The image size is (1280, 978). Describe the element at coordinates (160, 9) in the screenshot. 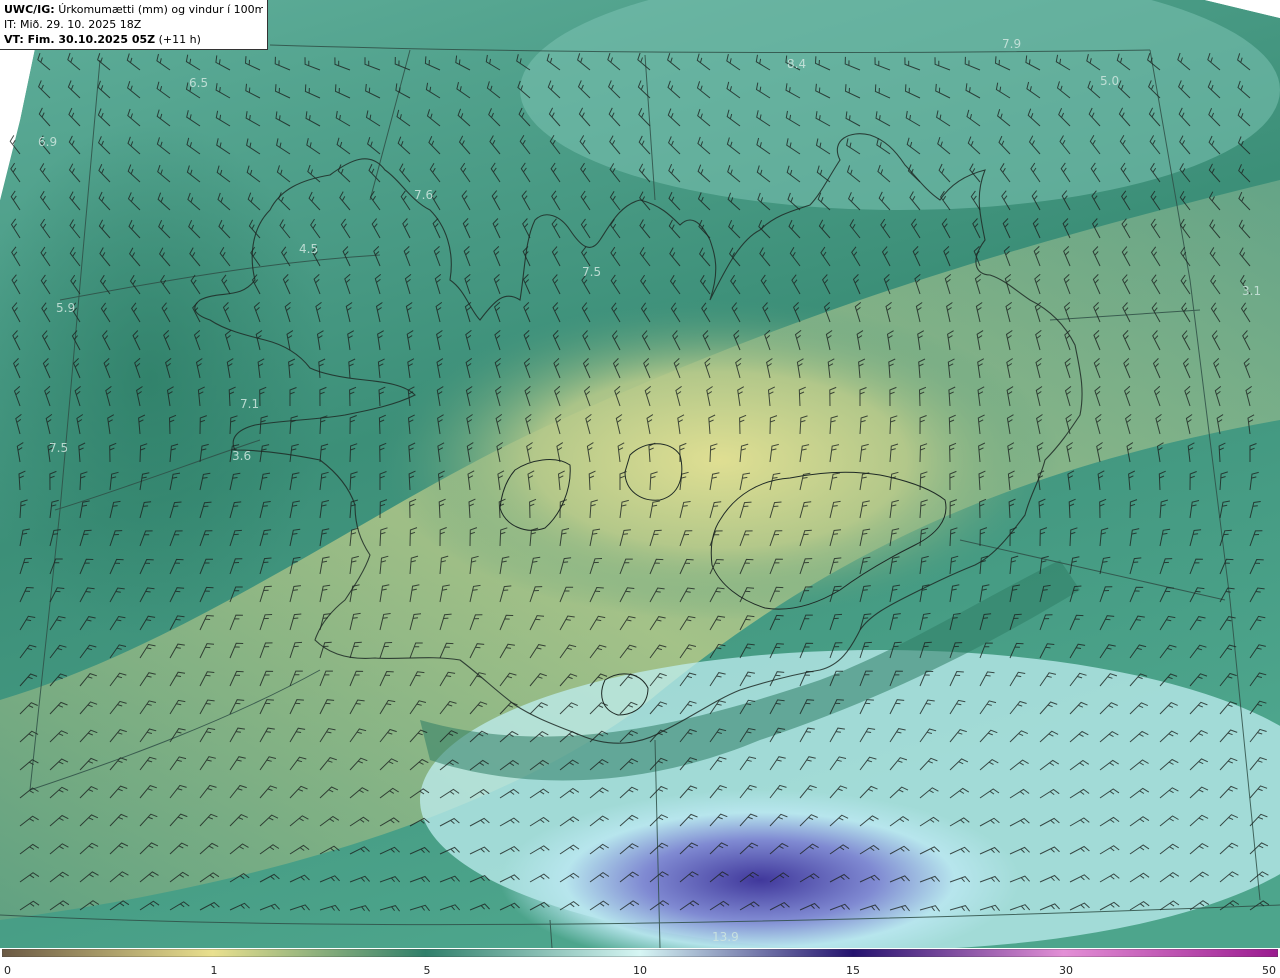

I see `map-title: Úrkomumætti (mm) og vindur í 100m hæð` at that location.